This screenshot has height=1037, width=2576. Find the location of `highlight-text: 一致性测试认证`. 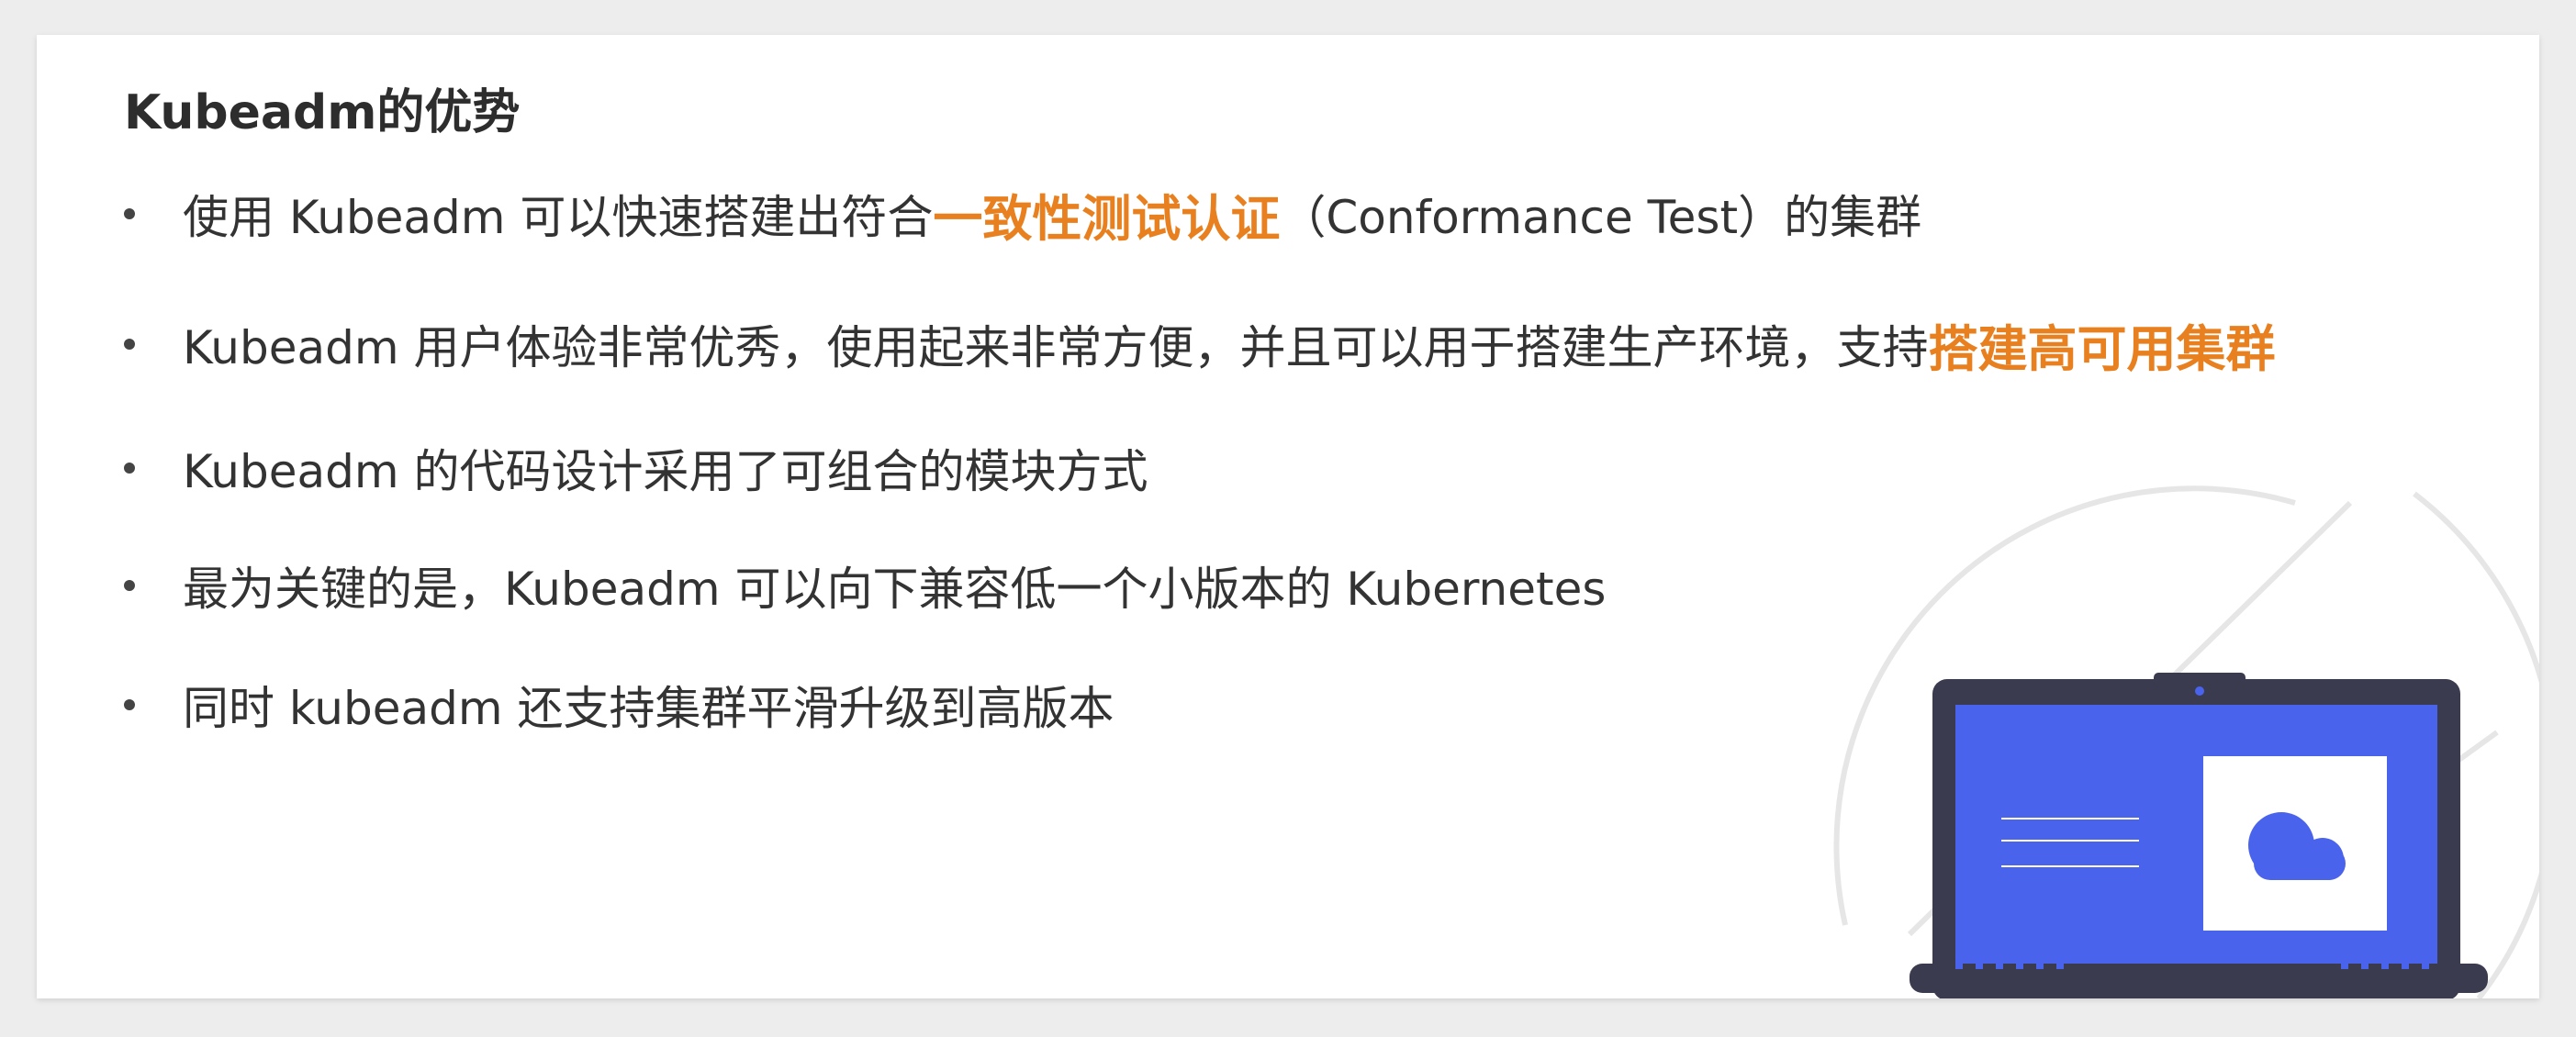

highlight-text: 一致性测试认证 is located at coordinates (1107, 219).